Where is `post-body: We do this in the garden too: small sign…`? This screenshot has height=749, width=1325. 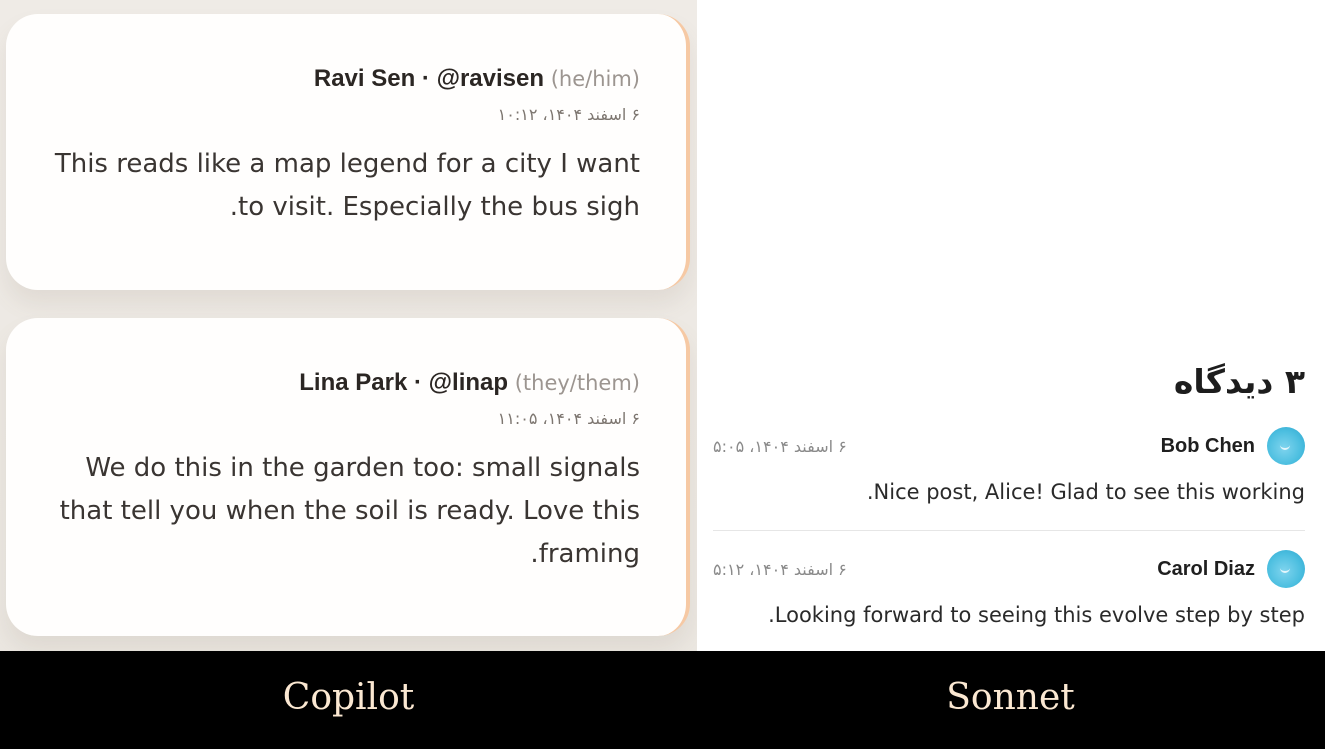 post-body: We do this in the garden too: small sign… is located at coordinates (349, 511).